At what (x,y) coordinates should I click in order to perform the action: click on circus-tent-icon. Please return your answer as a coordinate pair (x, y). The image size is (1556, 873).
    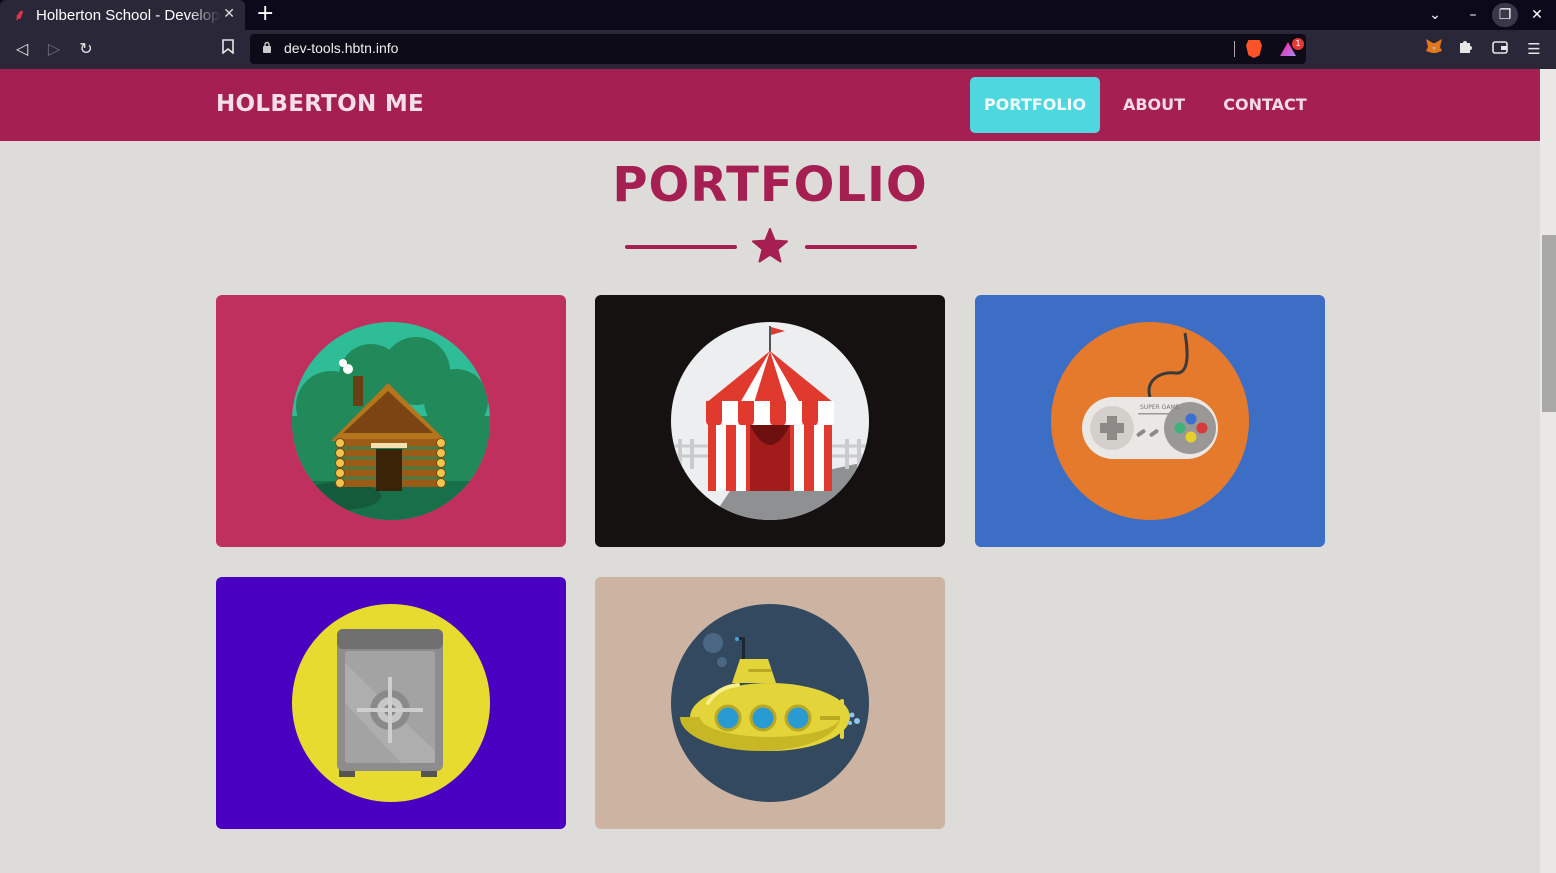
    Looking at the image, I should click on (770, 421).